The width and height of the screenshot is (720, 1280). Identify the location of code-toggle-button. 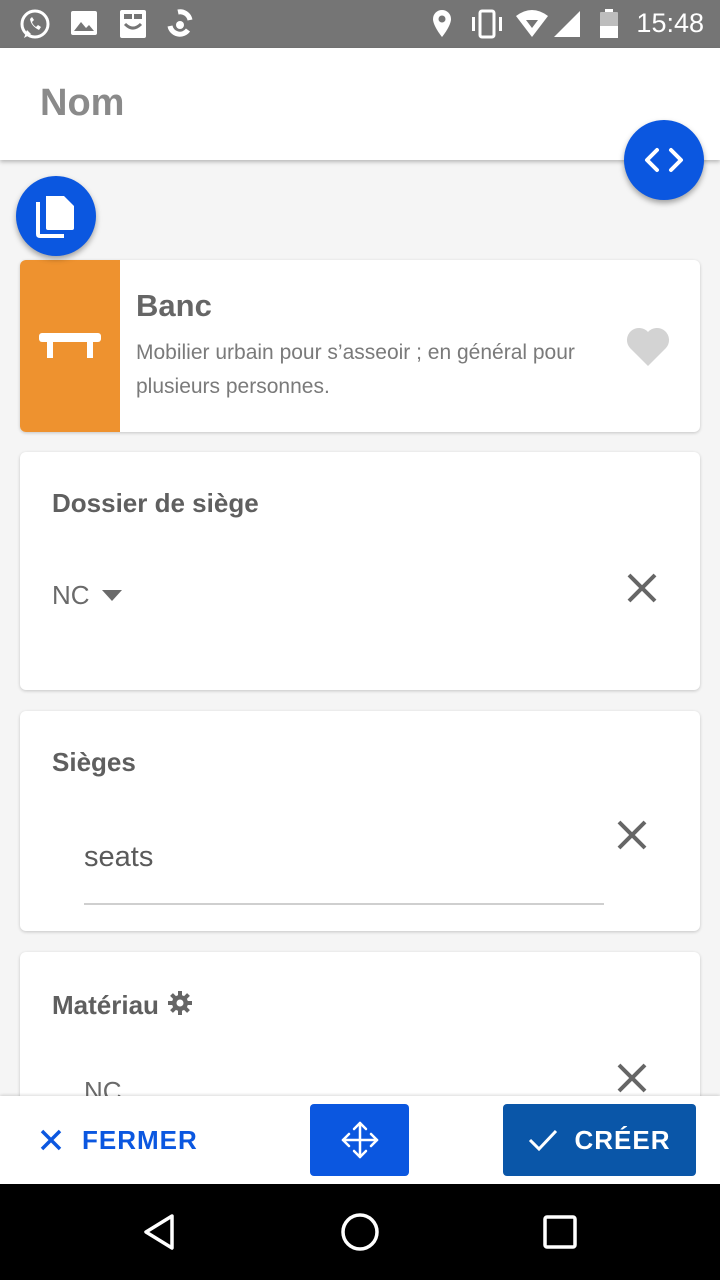
(664, 160).